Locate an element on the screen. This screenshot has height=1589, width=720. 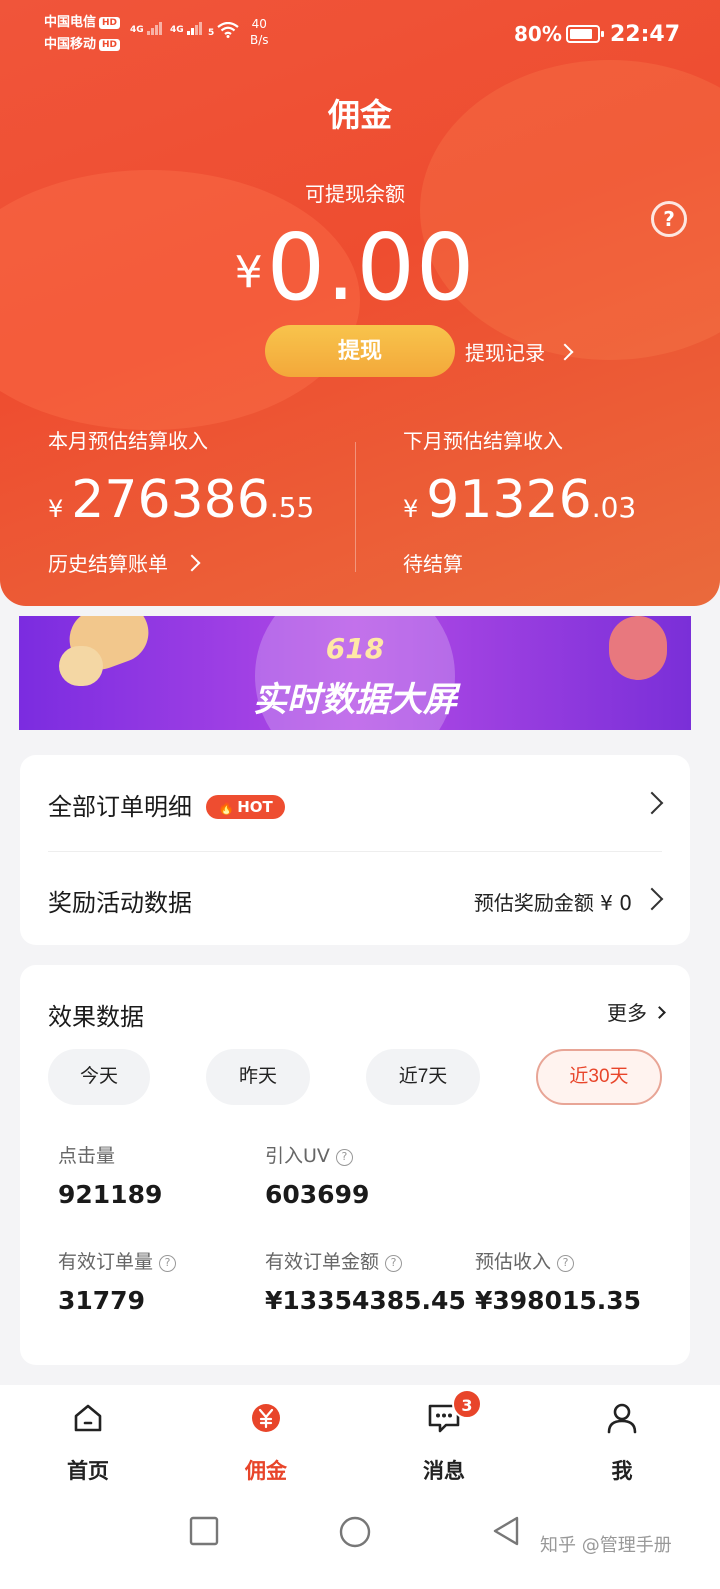
hot-badge: 🔥 HOT is located at coordinates (245, 807).